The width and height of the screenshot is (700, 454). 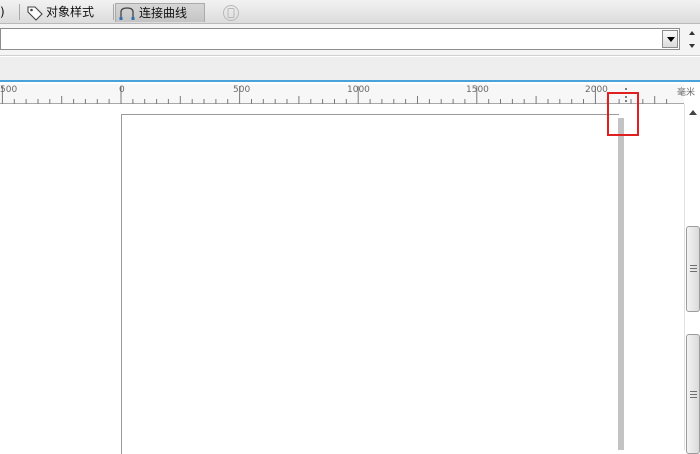 I want to click on tab-object-styles: 对象样式, so click(x=69, y=12).